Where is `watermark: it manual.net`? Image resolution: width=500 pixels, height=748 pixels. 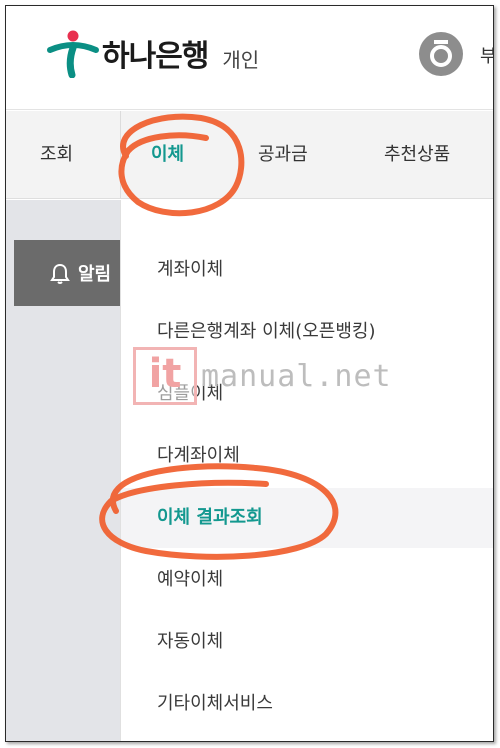
watermark: it manual.net is located at coordinates (262, 376).